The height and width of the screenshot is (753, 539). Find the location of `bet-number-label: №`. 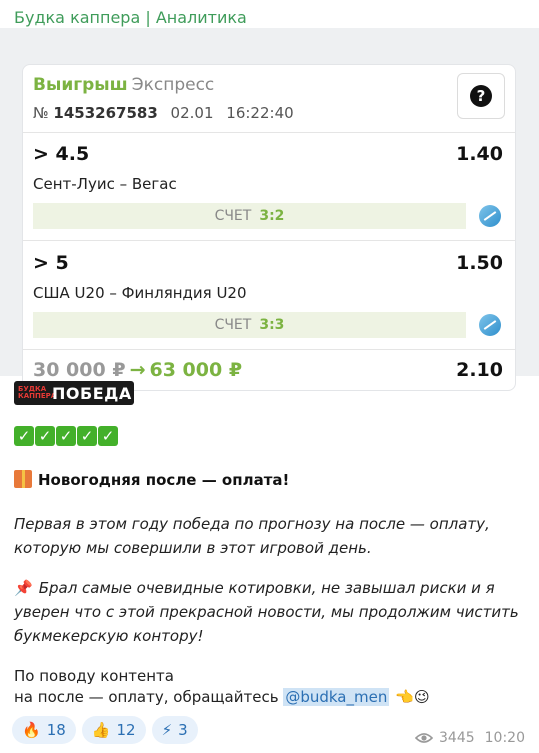

bet-number-label: № is located at coordinates (41, 113).